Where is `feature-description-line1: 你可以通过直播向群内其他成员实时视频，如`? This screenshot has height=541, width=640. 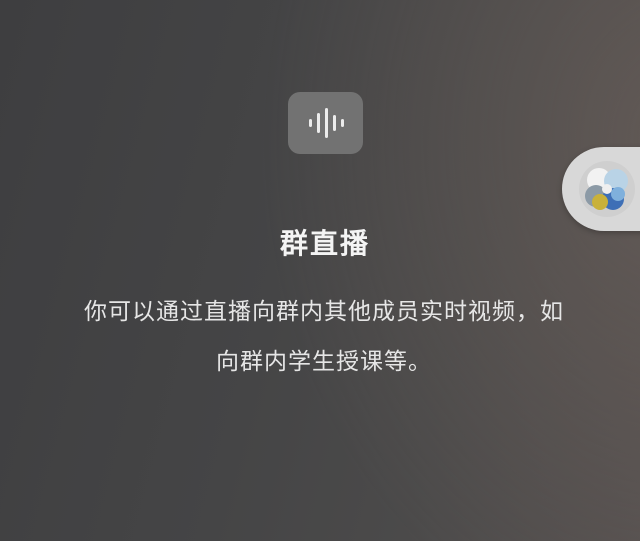 feature-description-line1: 你可以通过直播向群内其他成员实时视频，如 is located at coordinates (324, 312).